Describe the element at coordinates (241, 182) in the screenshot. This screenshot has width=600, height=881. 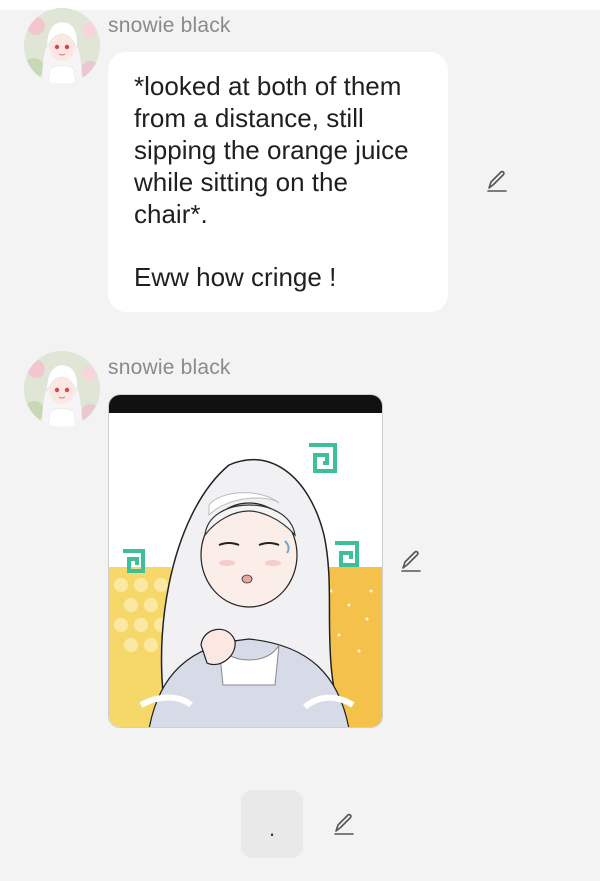
I see `message-line: while sitting on the` at that location.